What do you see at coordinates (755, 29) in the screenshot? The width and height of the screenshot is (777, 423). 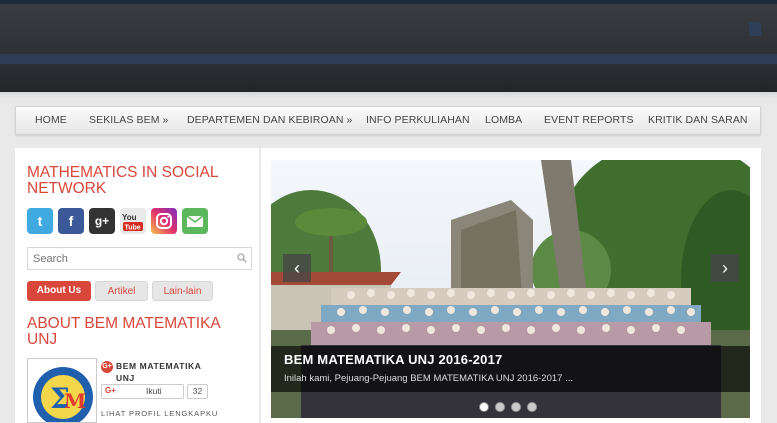 I see `header-widget` at bounding box center [755, 29].